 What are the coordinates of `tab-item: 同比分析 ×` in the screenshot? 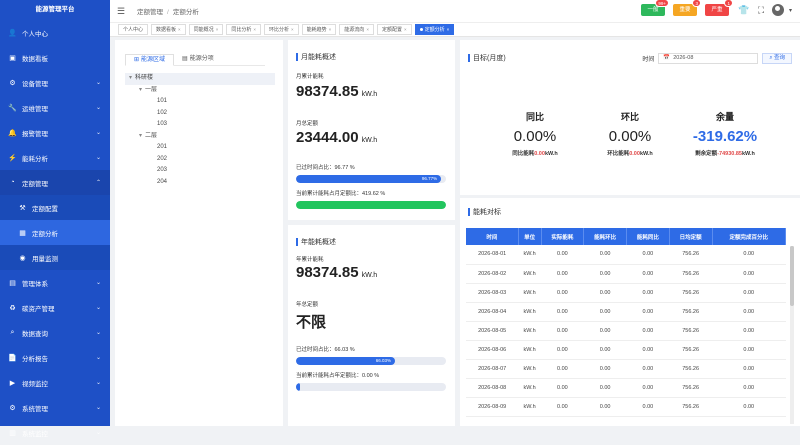 It's located at (243, 29).